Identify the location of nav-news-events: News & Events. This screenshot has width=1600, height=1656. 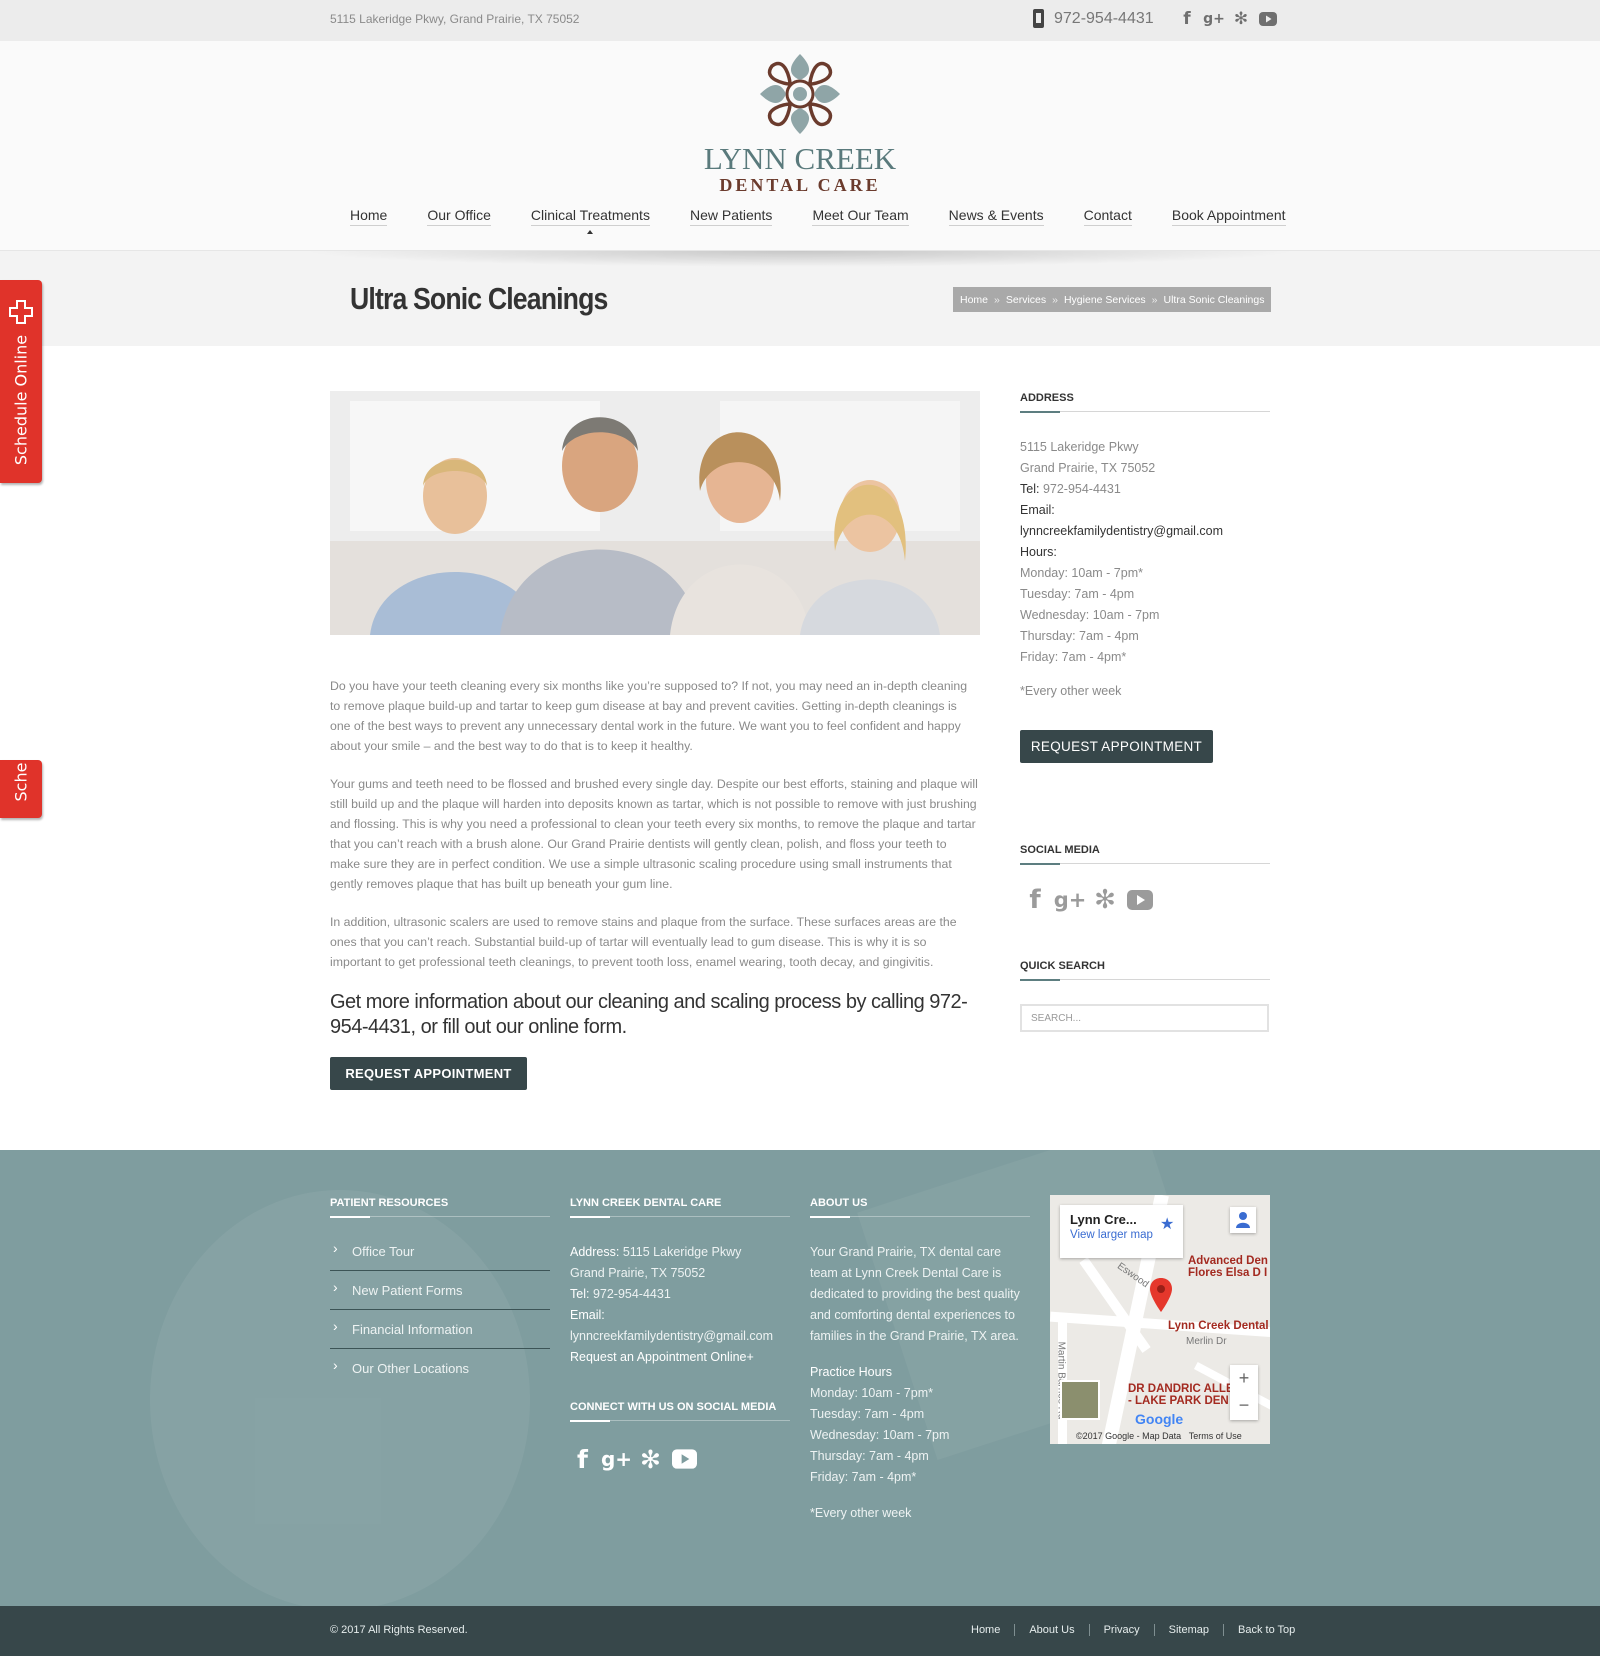
(996, 216).